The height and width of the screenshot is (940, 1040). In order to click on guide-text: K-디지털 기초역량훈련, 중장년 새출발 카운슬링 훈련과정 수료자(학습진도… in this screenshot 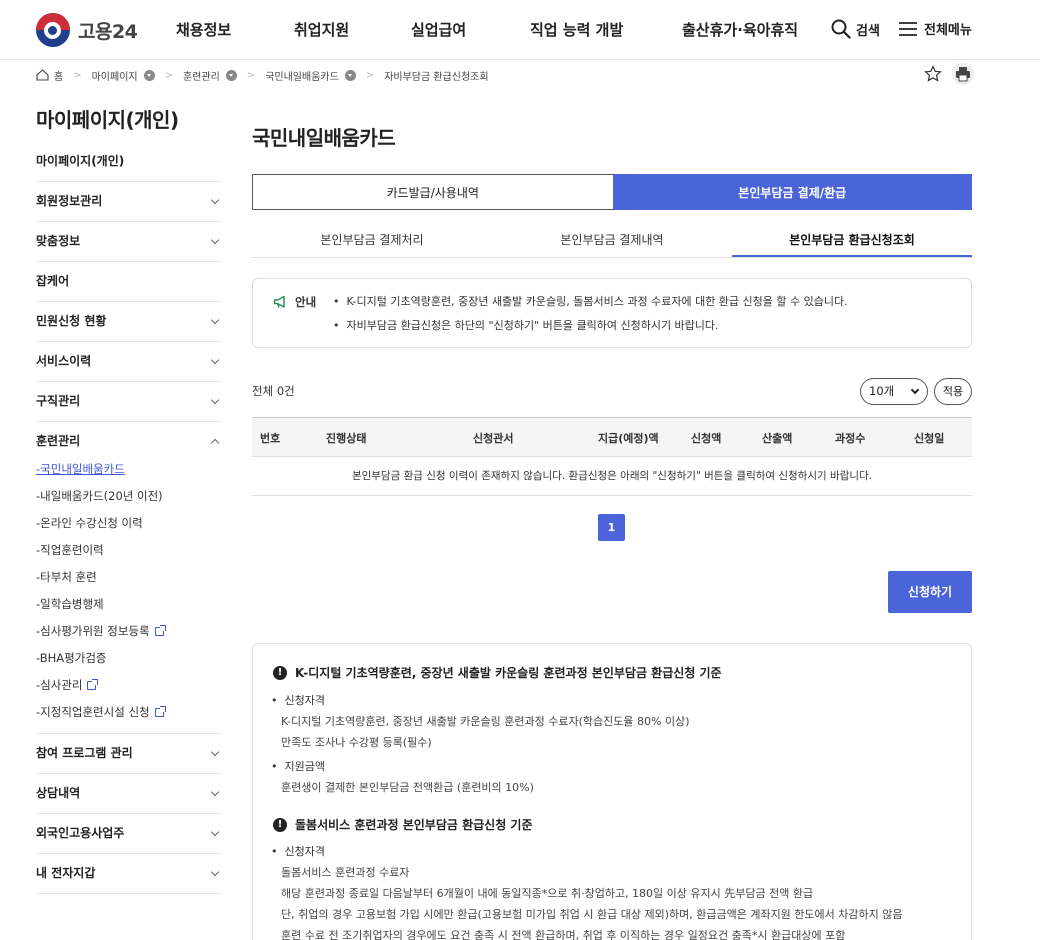, I will do `click(485, 721)`.